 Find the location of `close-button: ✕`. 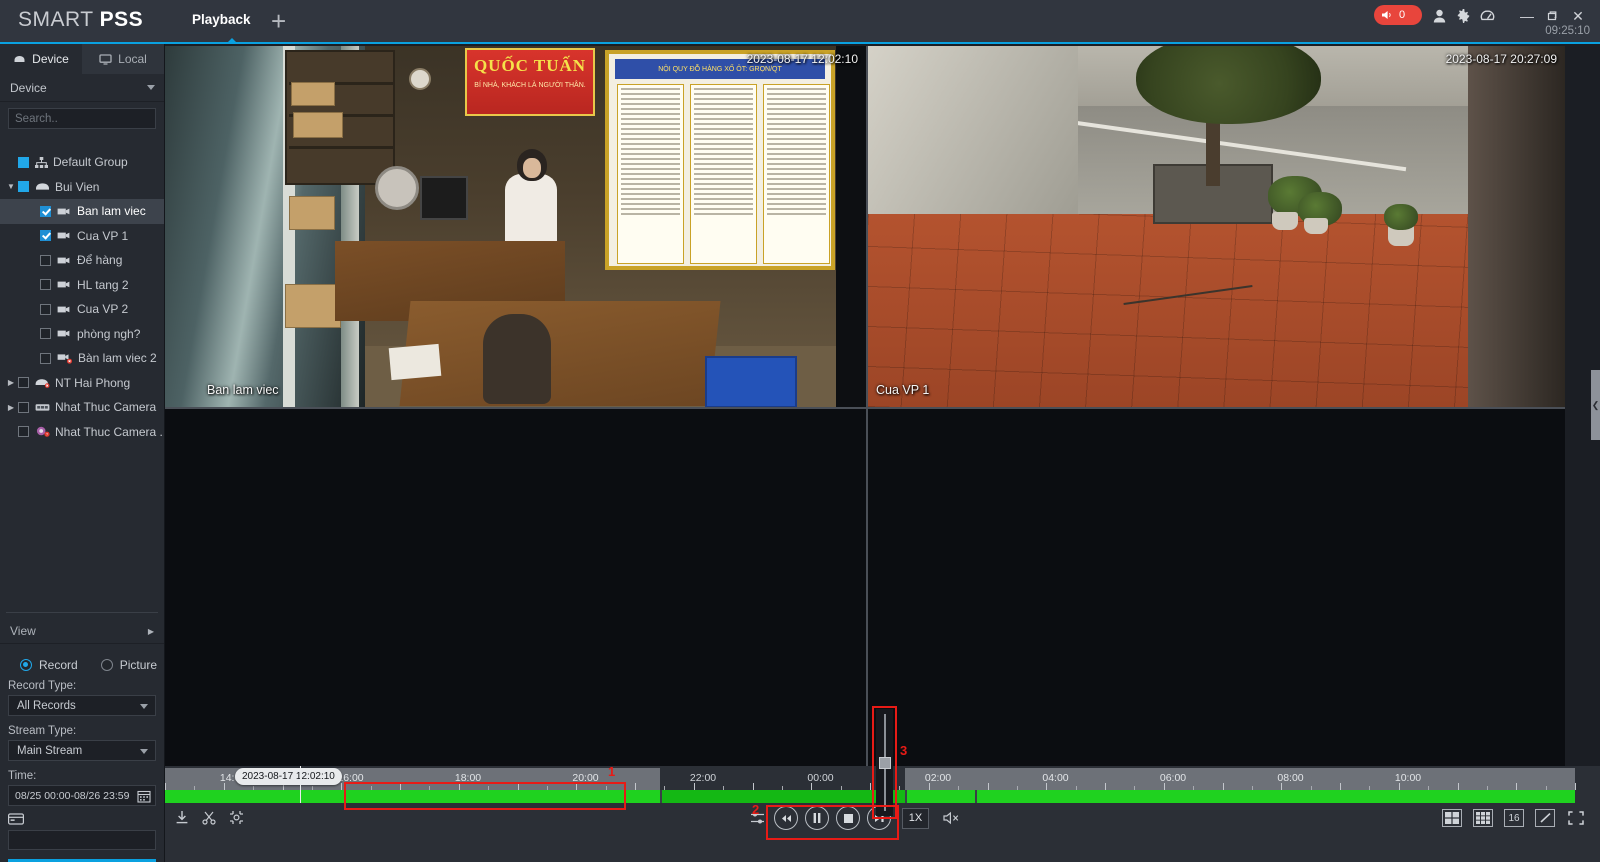

close-button: ✕ is located at coordinates (1578, 16).